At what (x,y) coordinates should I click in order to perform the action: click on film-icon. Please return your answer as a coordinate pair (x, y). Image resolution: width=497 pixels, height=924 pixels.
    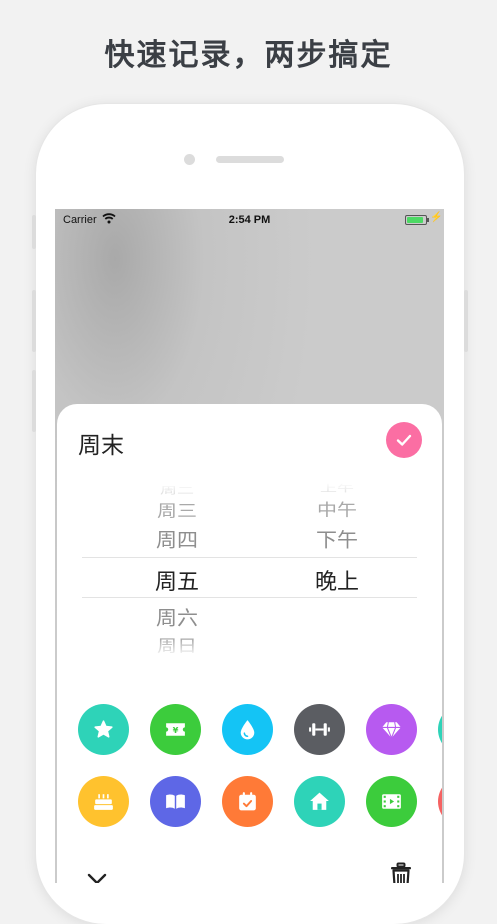
    Looking at the image, I should click on (391, 801).